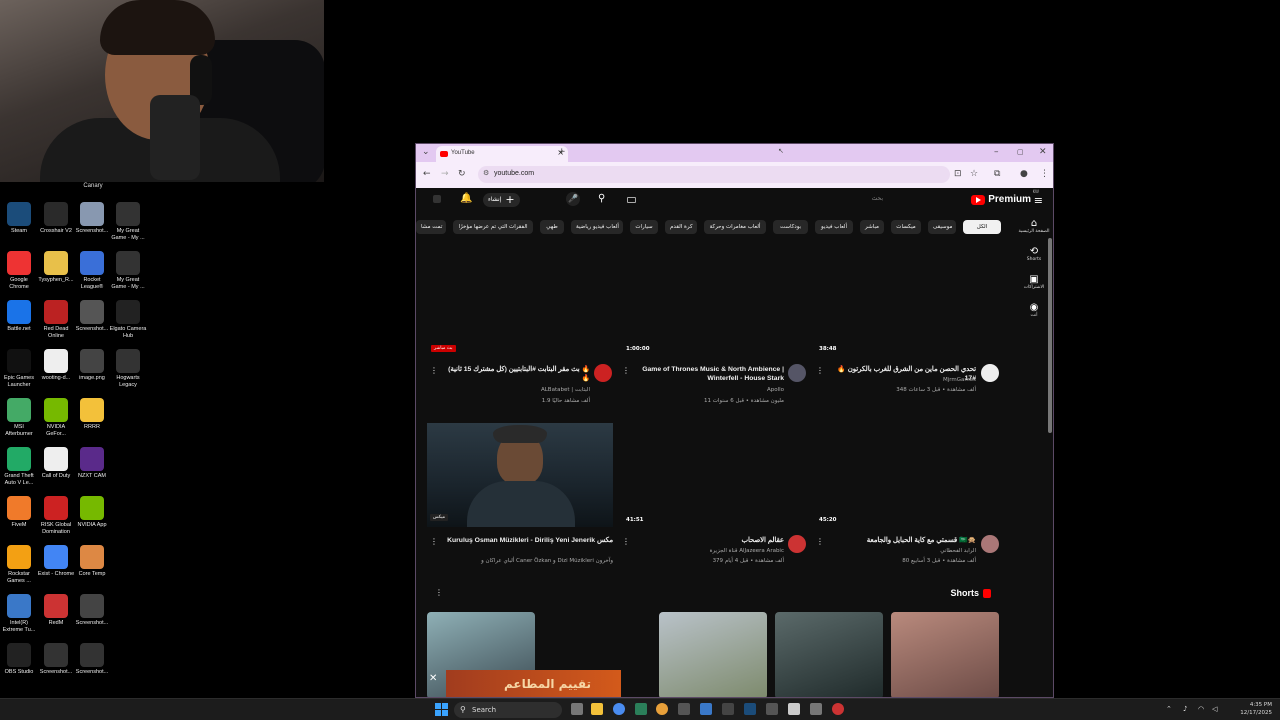 This screenshot has height=720, width=1280. What do you see at coordinates (128, 368) in the screenshot?
I see `desktop-icon: Hogwarts Legacy` at bounding box center [128, 368].